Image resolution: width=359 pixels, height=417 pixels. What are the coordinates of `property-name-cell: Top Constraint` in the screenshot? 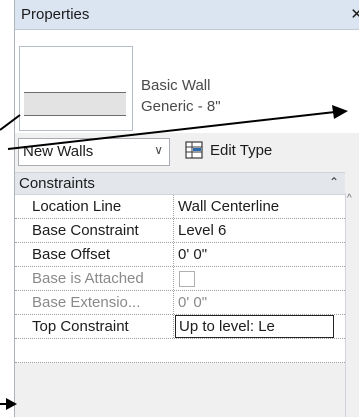 It's located at (94, 326).